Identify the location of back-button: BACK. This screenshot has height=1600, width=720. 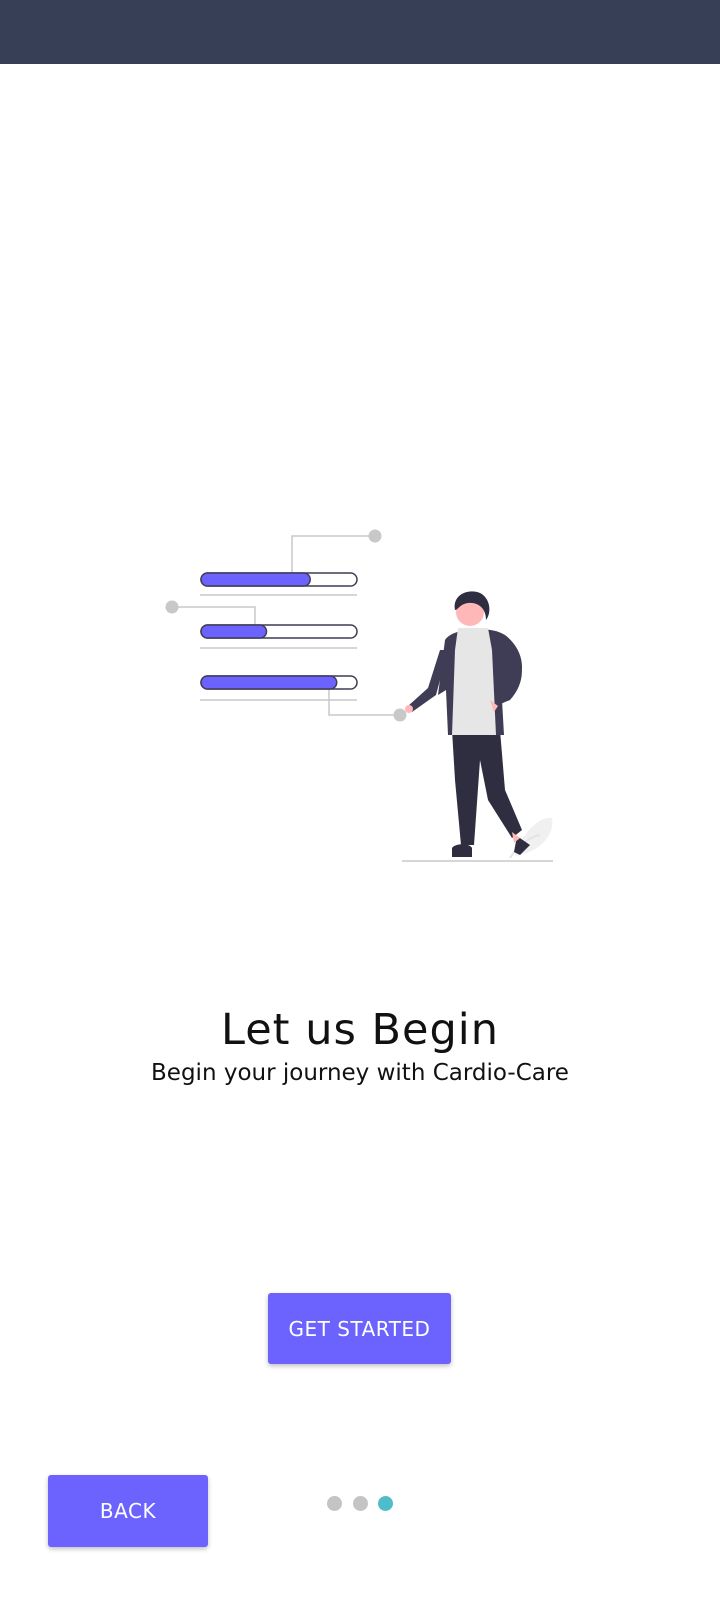
(128, 1511).